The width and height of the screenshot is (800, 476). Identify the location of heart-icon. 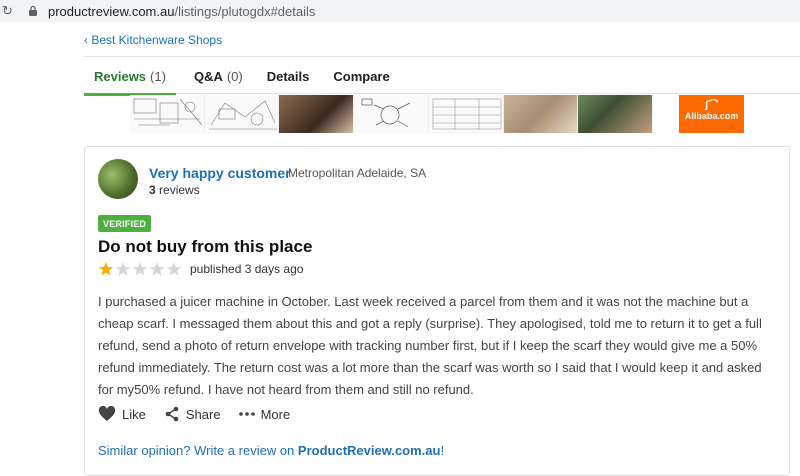
(107, 413).